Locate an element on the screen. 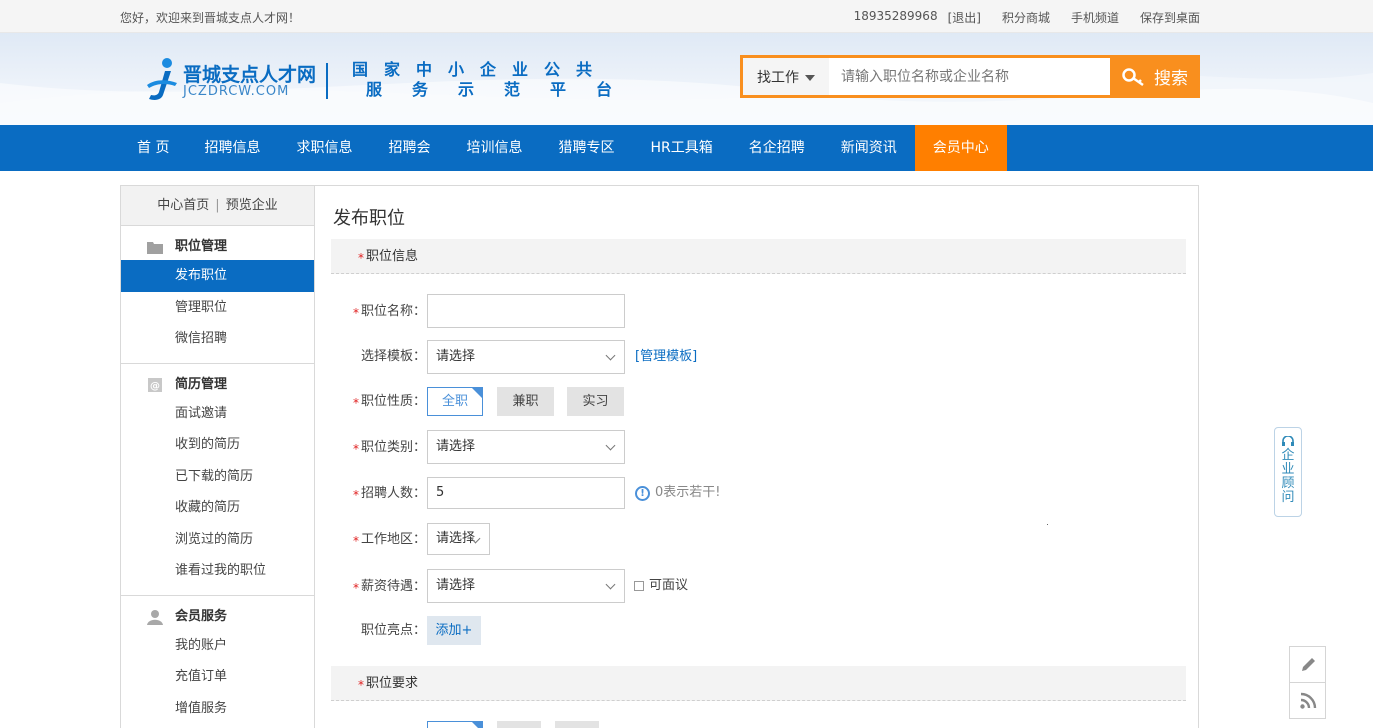 This screenshot has width=1373, height=728. page-title: 发布职位 is located at coordinates (369, 218).